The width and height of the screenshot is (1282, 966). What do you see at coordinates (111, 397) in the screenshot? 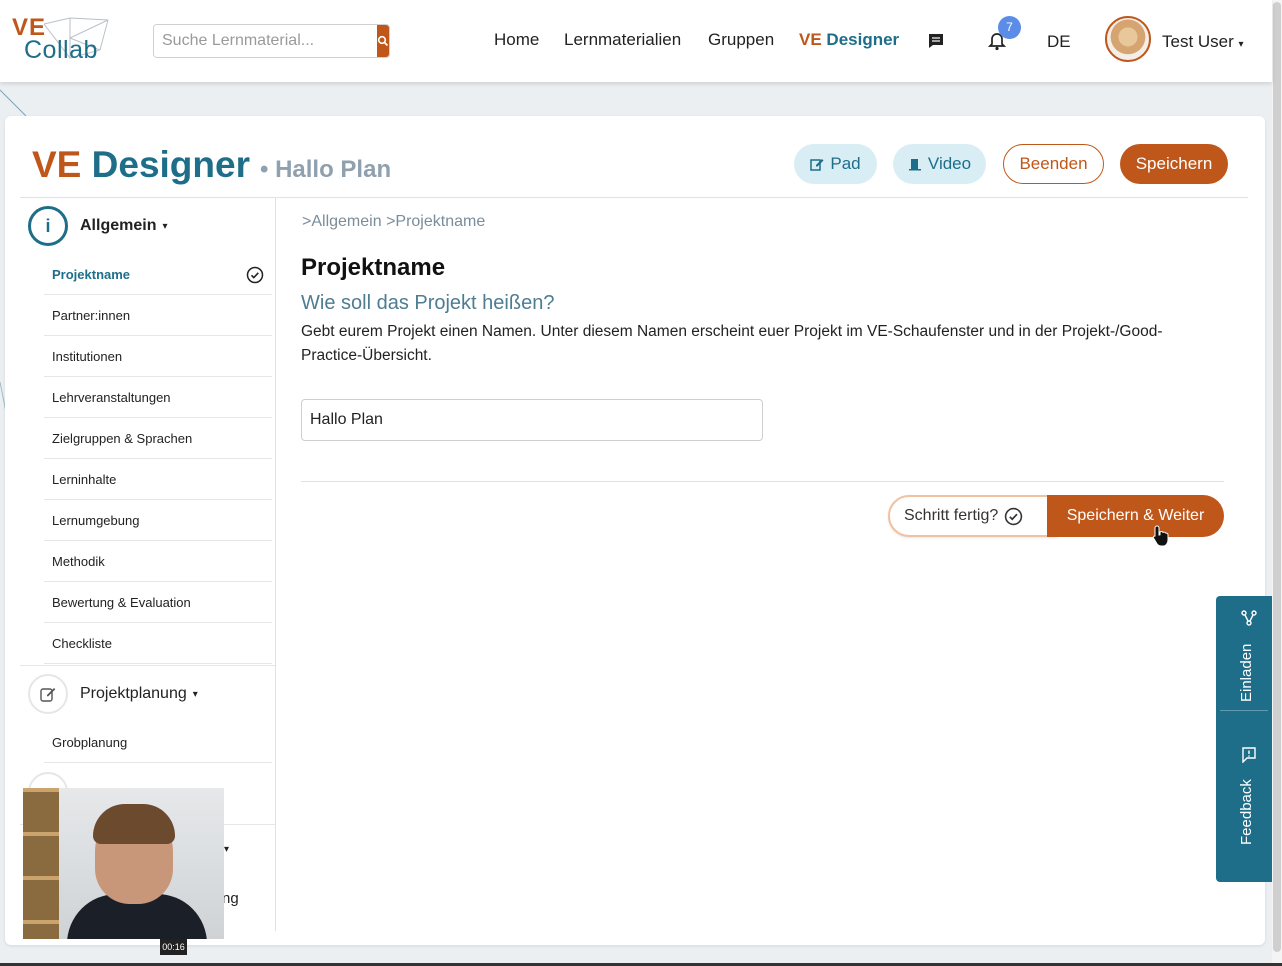
I see `sidebar-item-label: Lehrveranstaltungen` at bounding box center [111, 397].